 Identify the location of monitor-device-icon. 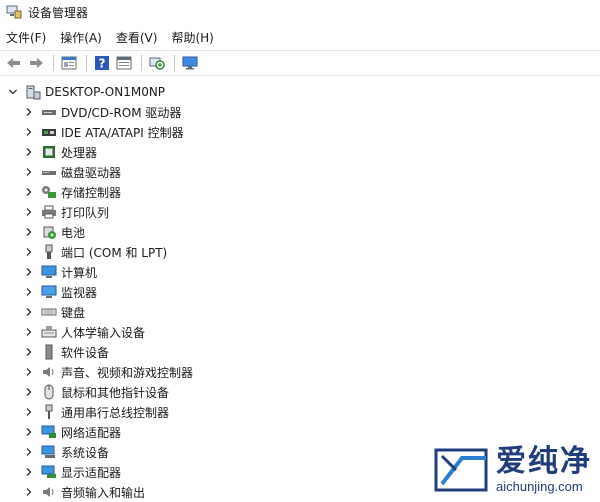
(49, 292).